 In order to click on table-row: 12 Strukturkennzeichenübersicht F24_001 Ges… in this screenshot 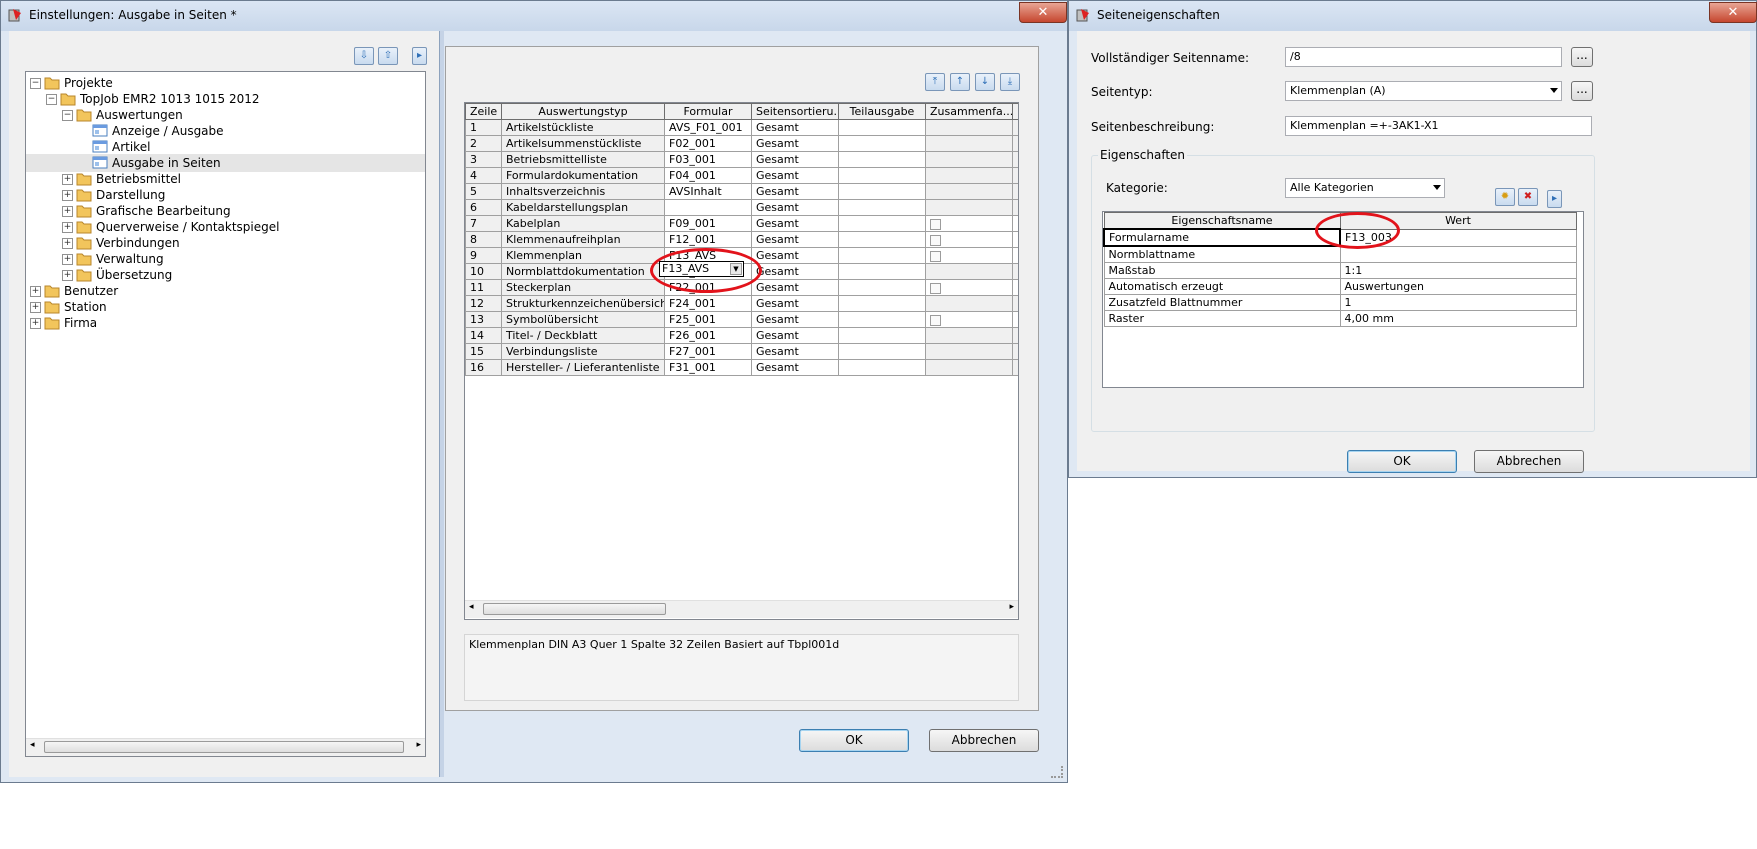, I will do `click(741, 303)`.